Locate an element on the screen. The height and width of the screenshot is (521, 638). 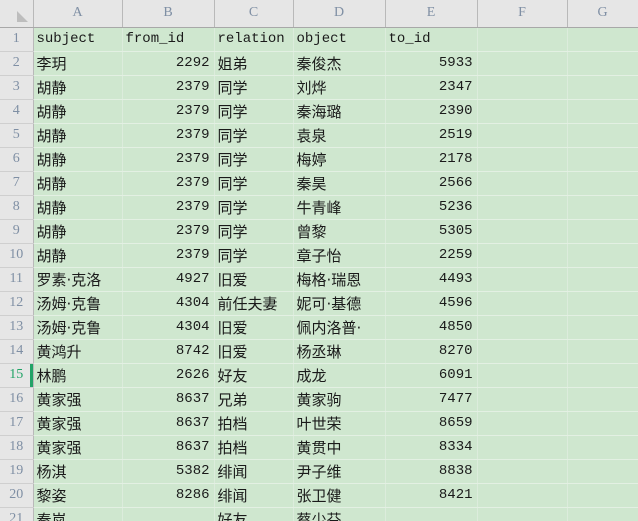
cell-a15: 林鹏 is located at coordinates (78, 375).